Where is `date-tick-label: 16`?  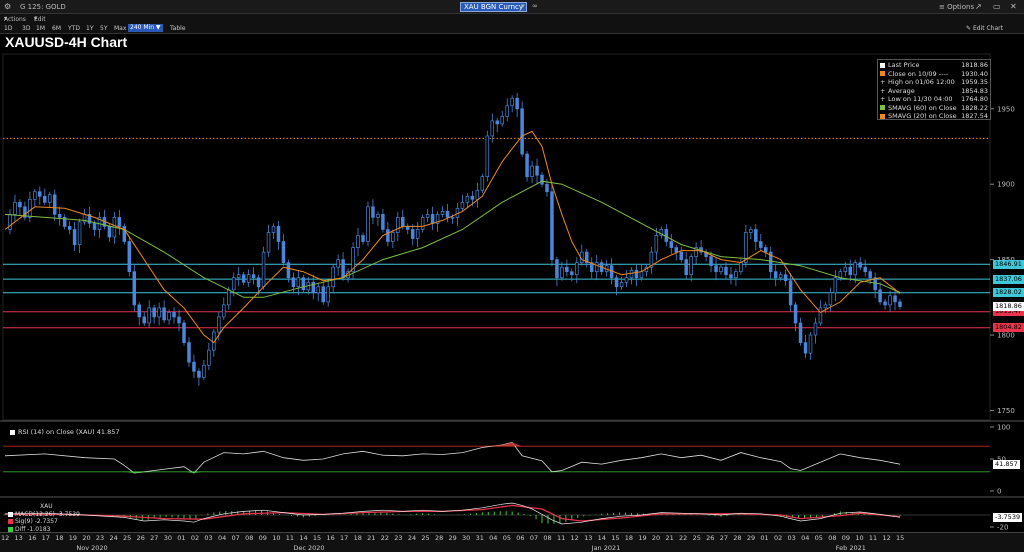 date-tick-label: 16 is located at coordinates (330, 538).